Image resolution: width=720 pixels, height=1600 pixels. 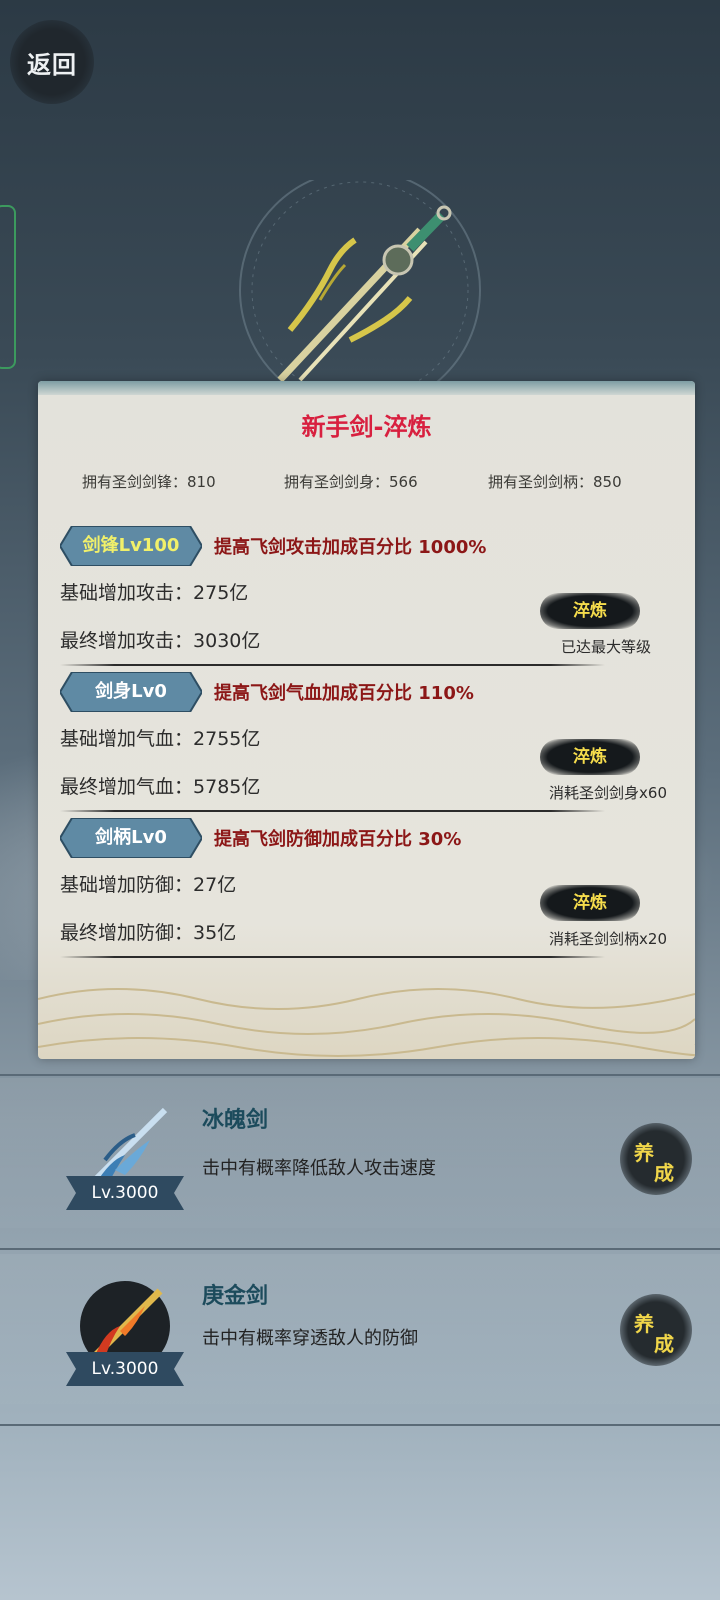 I want to click on refine-cost: 消耗圣剑剑柄x20, so click(x=608, y=939).